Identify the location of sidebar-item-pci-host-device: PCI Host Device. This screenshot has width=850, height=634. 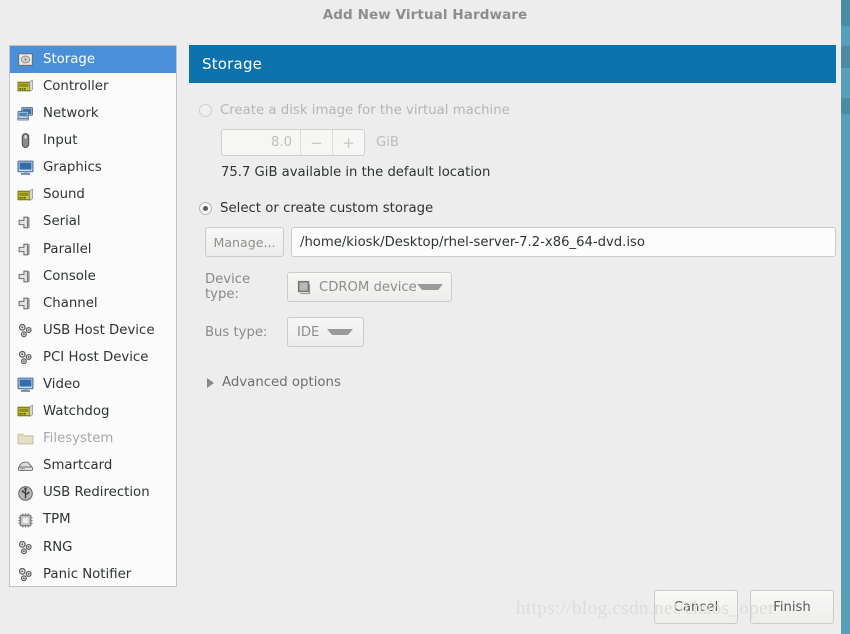
(93, 357).